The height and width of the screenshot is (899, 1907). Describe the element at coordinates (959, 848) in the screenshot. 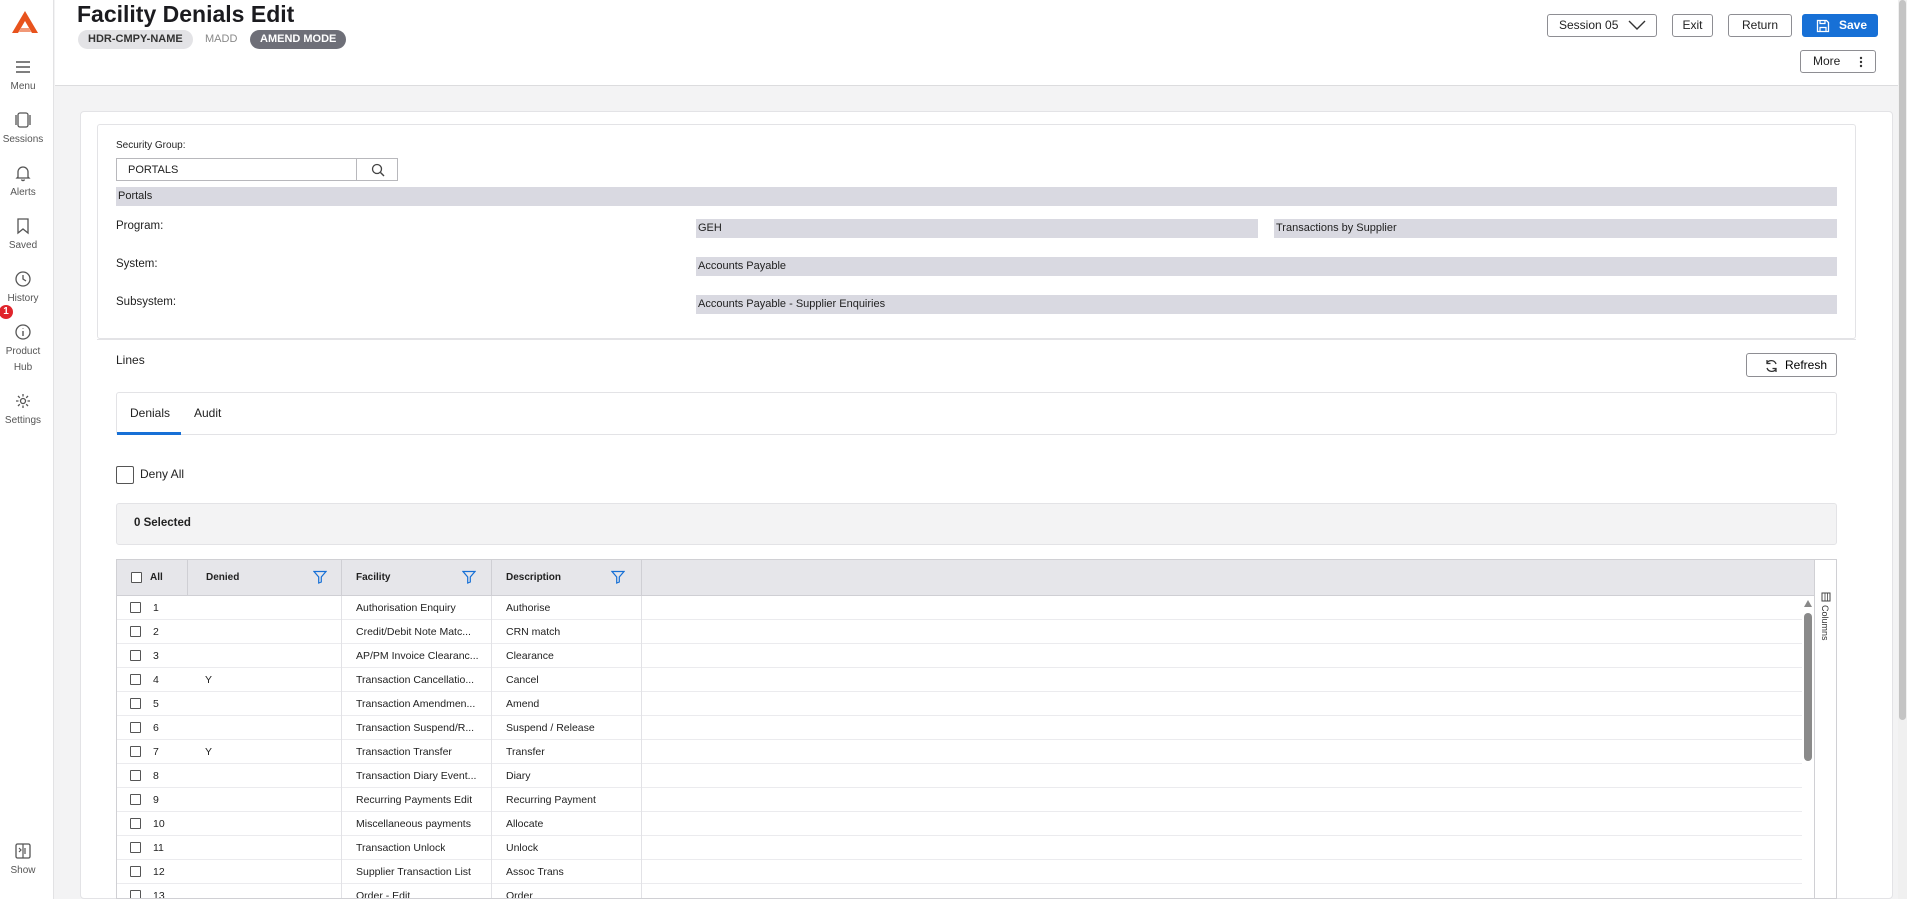

I see `table-row: 11 Transaction Unlock Unlock` at that location.